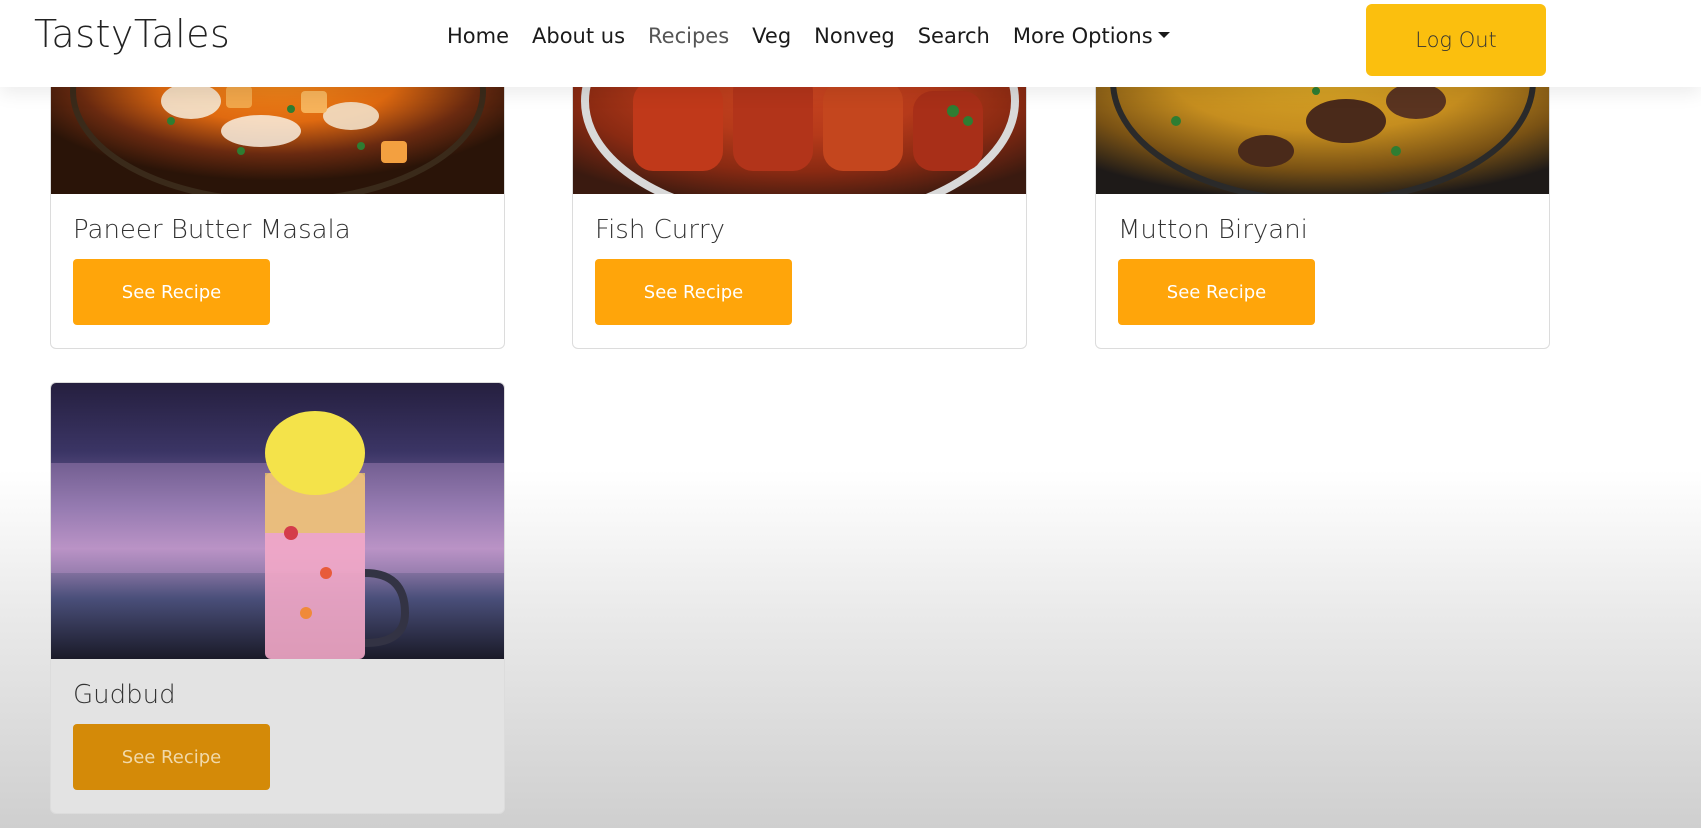  Describe the element at coordinates (1322, 204) in the screenshot. I see `recipe-card: Mutton Biryani See Recipe` at that location.